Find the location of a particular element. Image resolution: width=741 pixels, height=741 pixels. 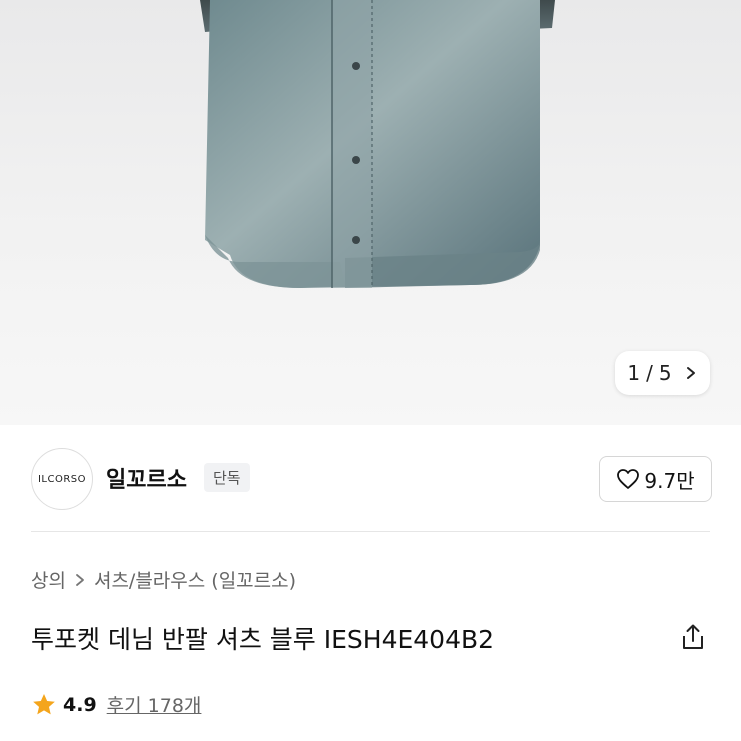

store-logo: ILCORSO is located at coordinates (62, 479).